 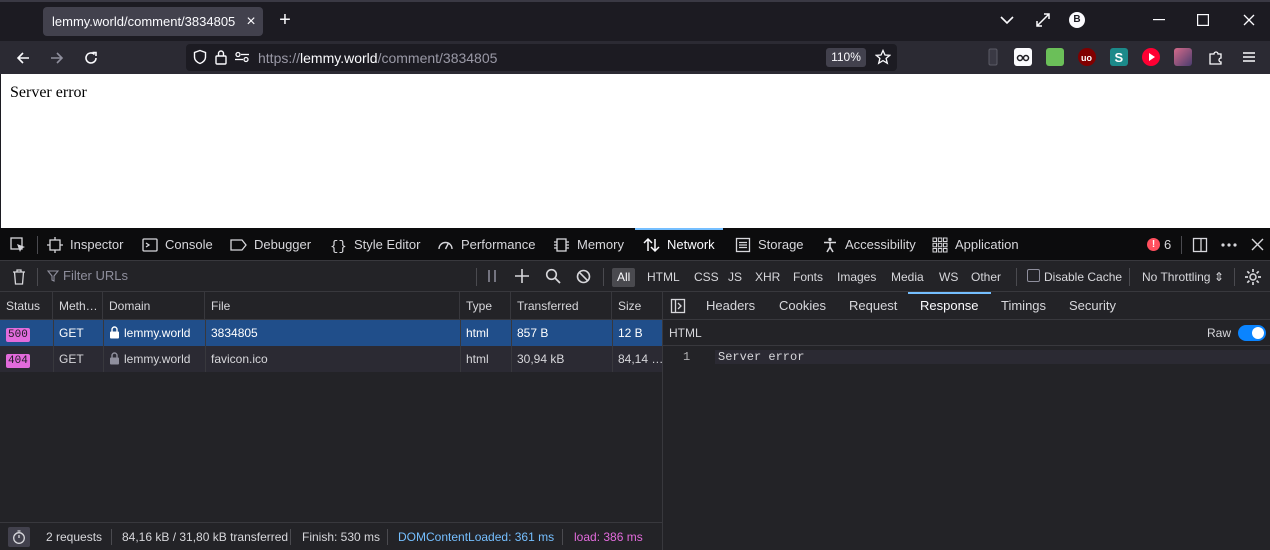 I want to click on column-domain: Domain, so click(x=154, y=306).